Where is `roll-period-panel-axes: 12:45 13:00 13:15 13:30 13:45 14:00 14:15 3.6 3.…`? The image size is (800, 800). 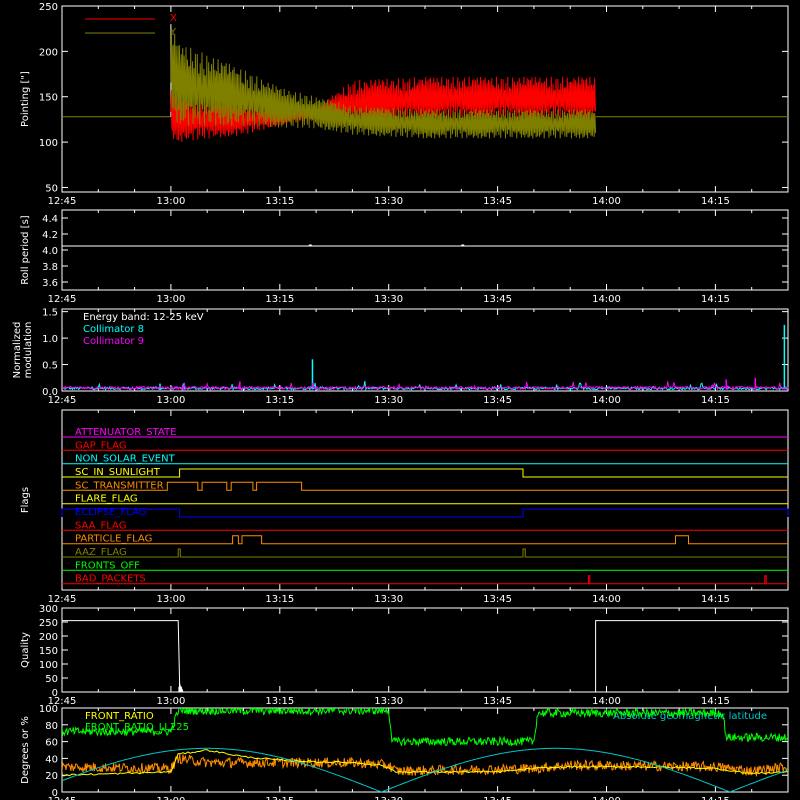
roll-period-panel-axes: 12:45 13:00 13:15 13:30 13:45 14:00 14:15 3.6 3.… is located at coordinates (404, 257).